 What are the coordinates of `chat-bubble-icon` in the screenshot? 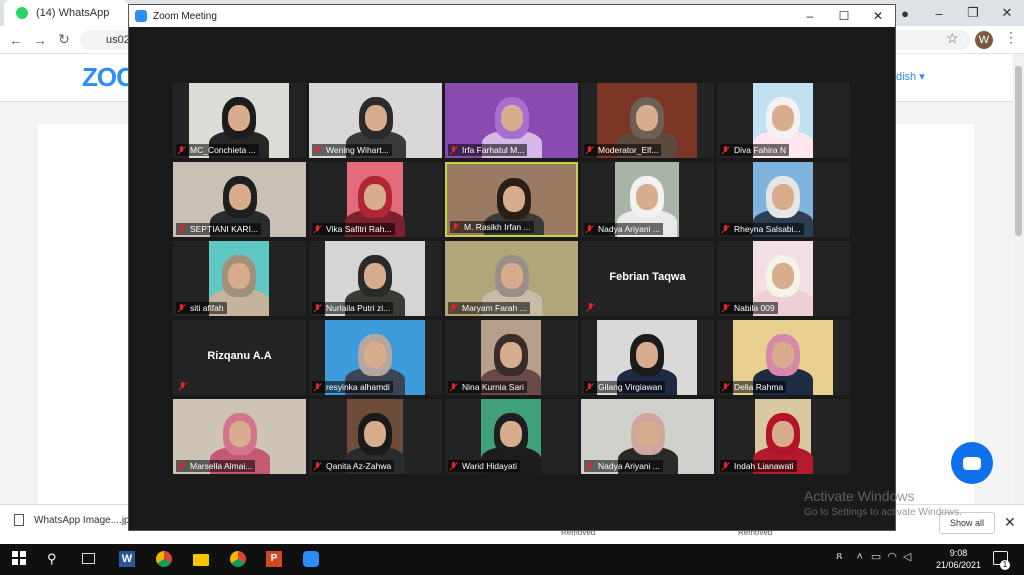 It's located at (972, 463).